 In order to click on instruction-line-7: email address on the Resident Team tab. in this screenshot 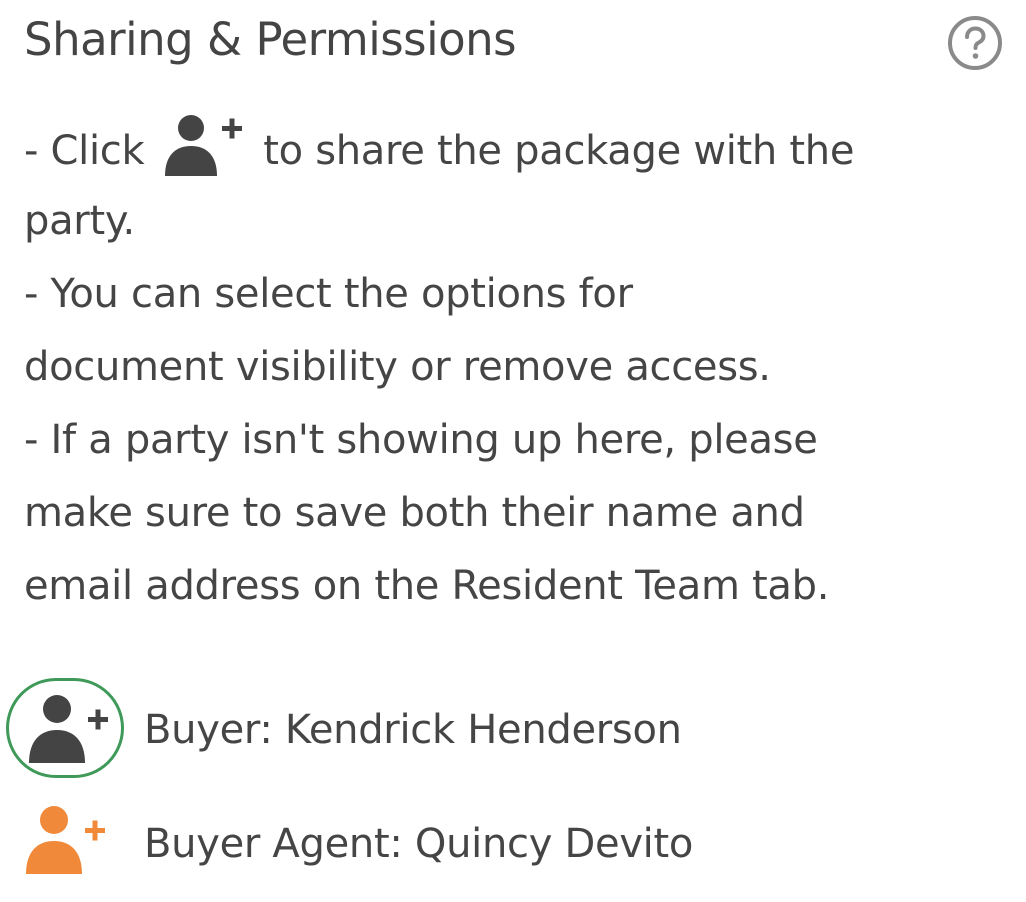, I will do `click(427, 586)`.